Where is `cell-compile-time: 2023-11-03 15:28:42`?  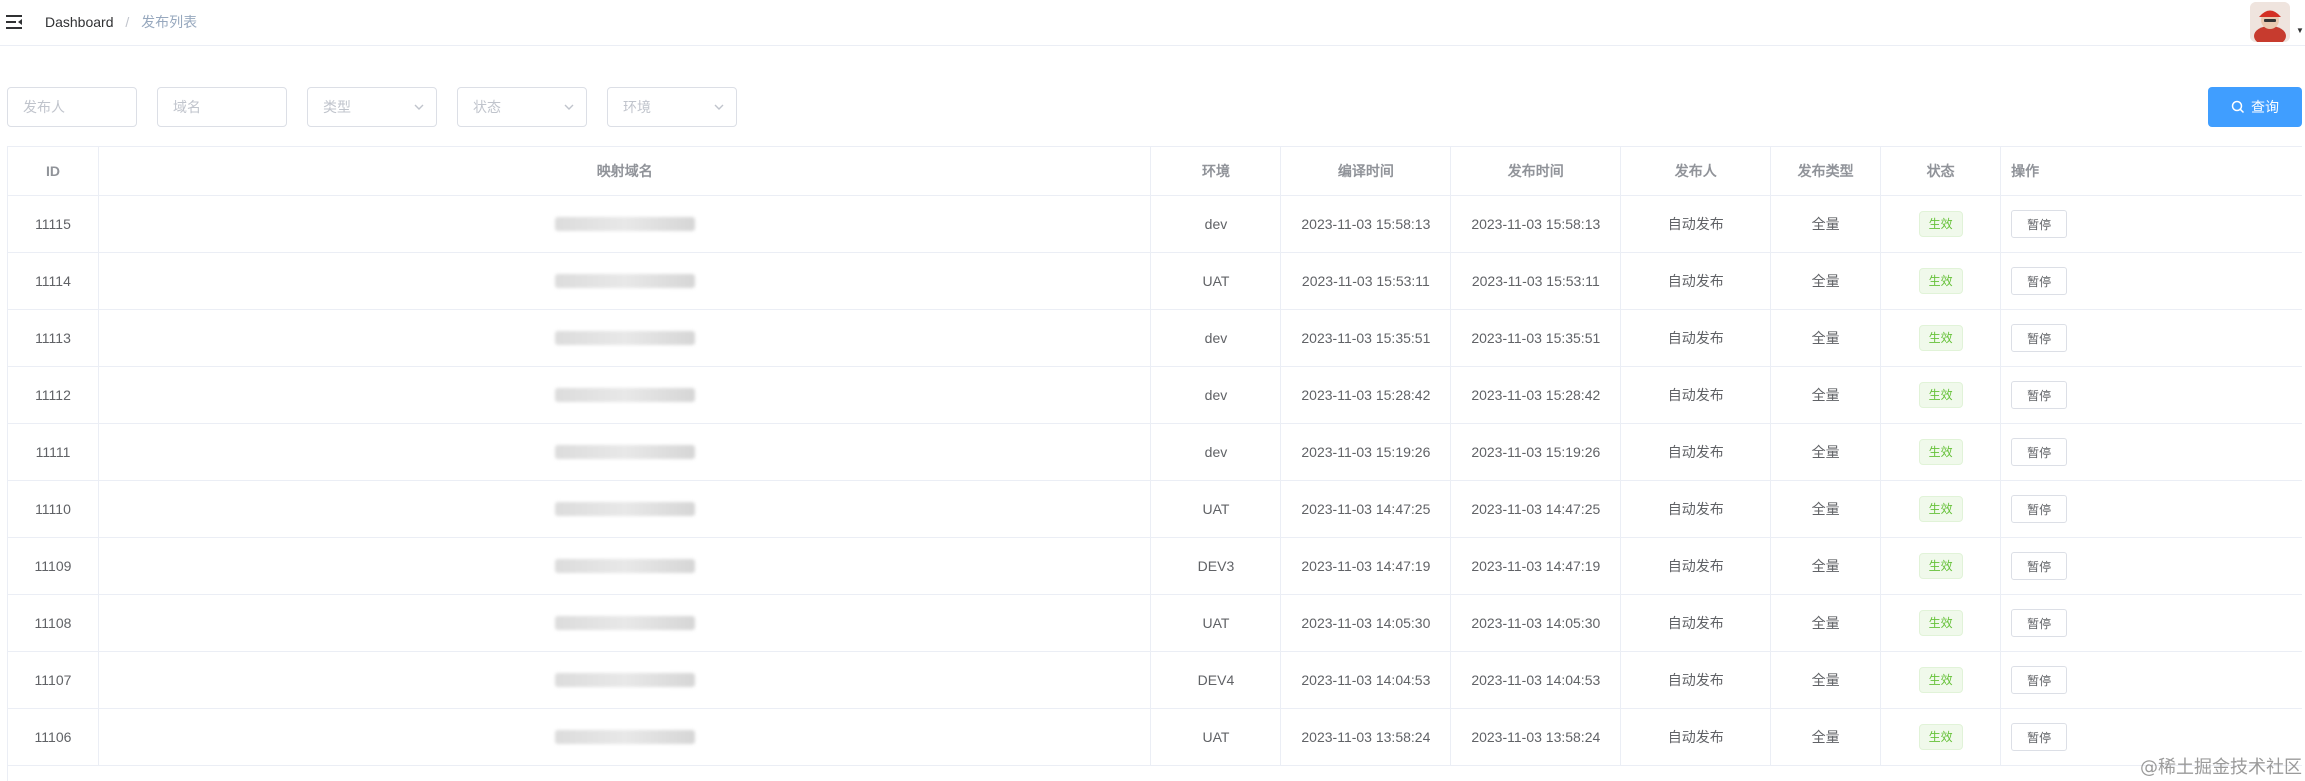 cell-compile-time: 2023-11-03 15:28:42 is located at coordinates (1366, 395).